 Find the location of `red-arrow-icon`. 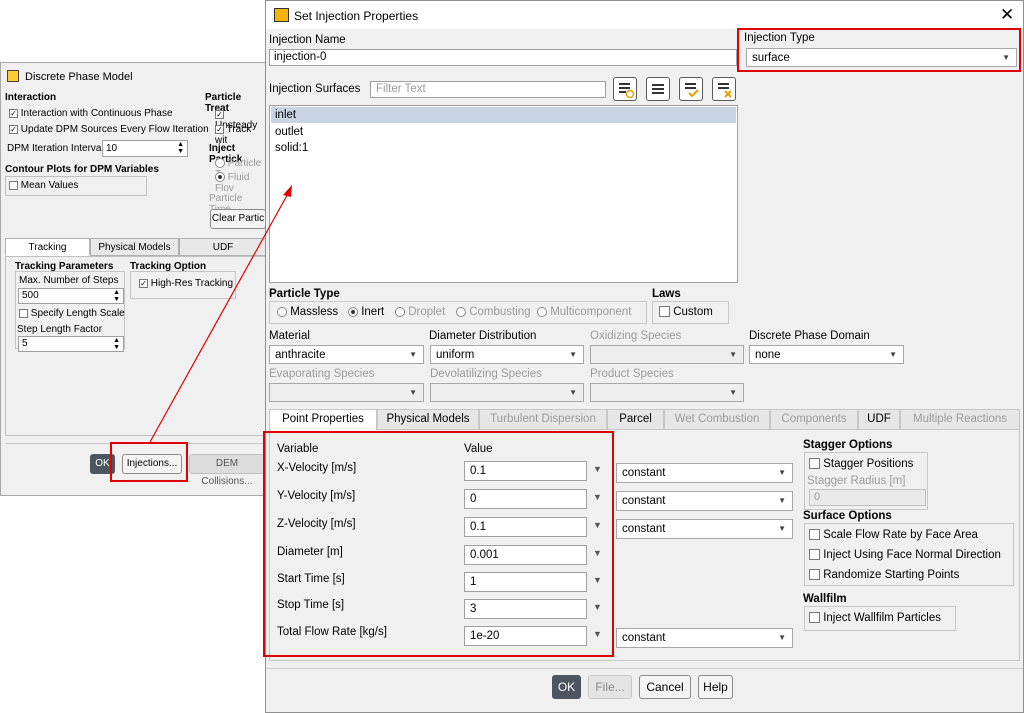

red-arrow-icon is located at coordinates (220, 314).